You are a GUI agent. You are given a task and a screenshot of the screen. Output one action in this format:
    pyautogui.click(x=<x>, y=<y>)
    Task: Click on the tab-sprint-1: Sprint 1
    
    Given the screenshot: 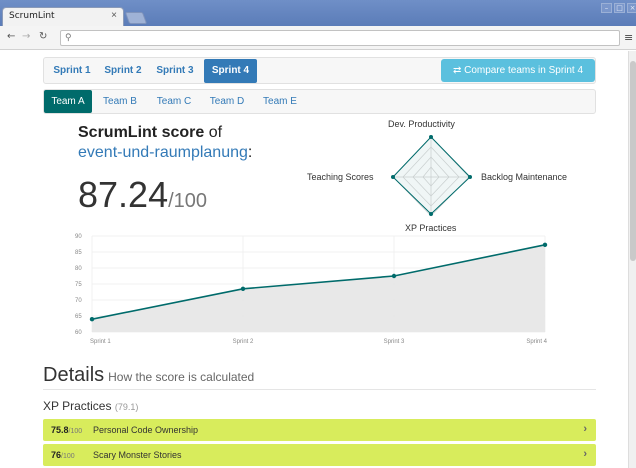 What is the action you would take?
    pyautogui.click(x=72, y=71)
    